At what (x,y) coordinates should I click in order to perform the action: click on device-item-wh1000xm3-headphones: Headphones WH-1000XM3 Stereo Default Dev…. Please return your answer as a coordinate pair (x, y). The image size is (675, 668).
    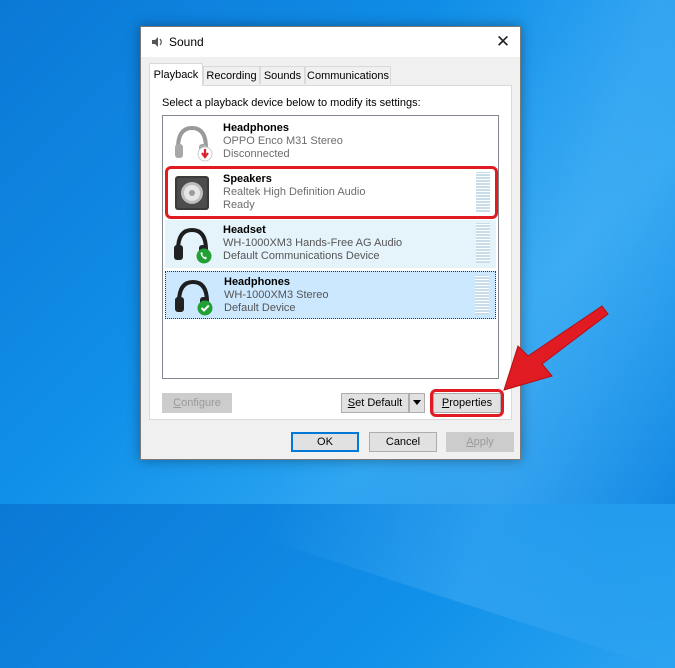
    Looking at the image, I should click on (330, 295).